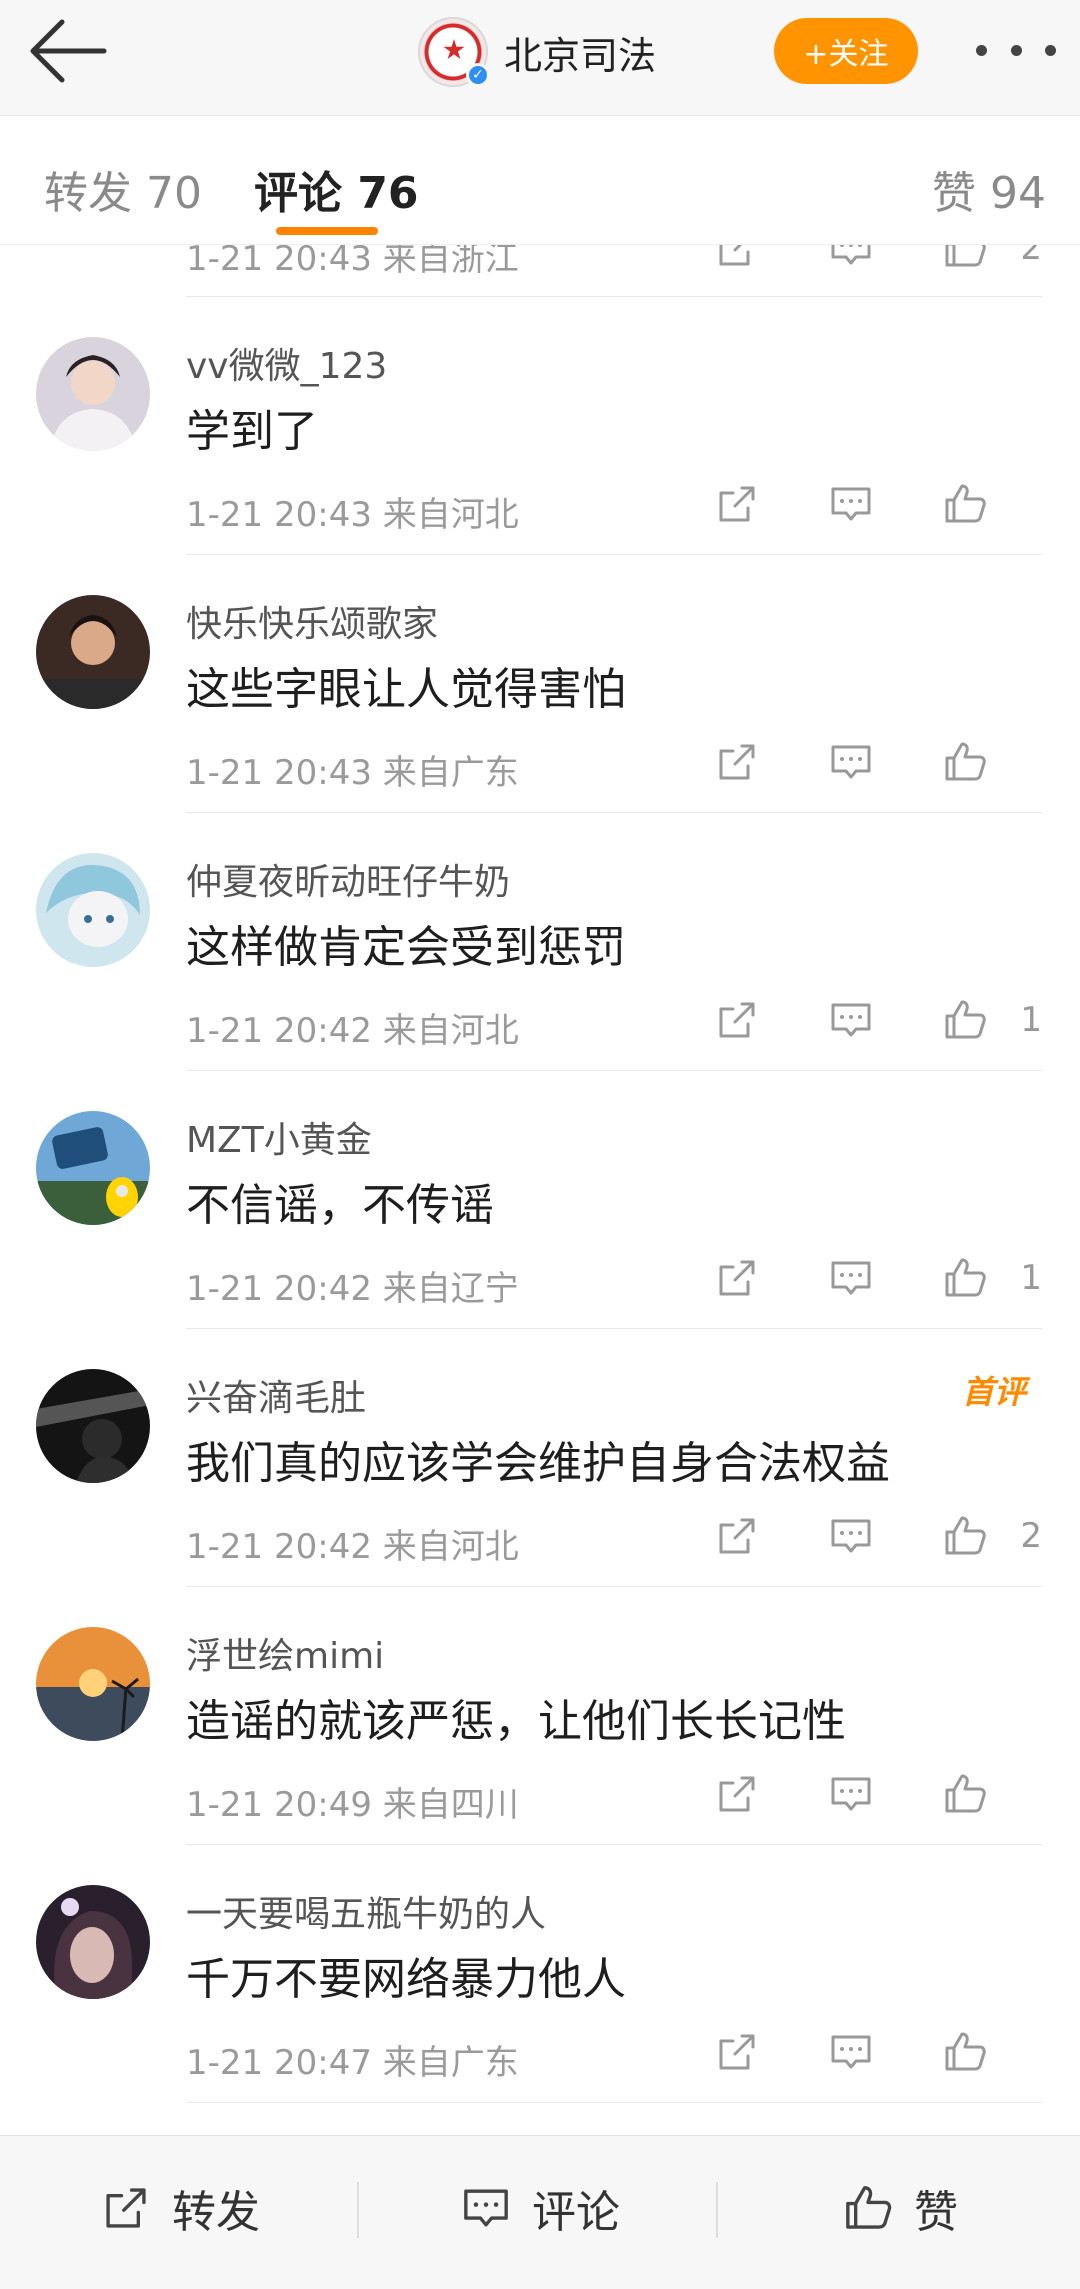  I want to click on list-item: vv微微_123 学到了 1-21 20:43 来自河北, so click(540, 426).